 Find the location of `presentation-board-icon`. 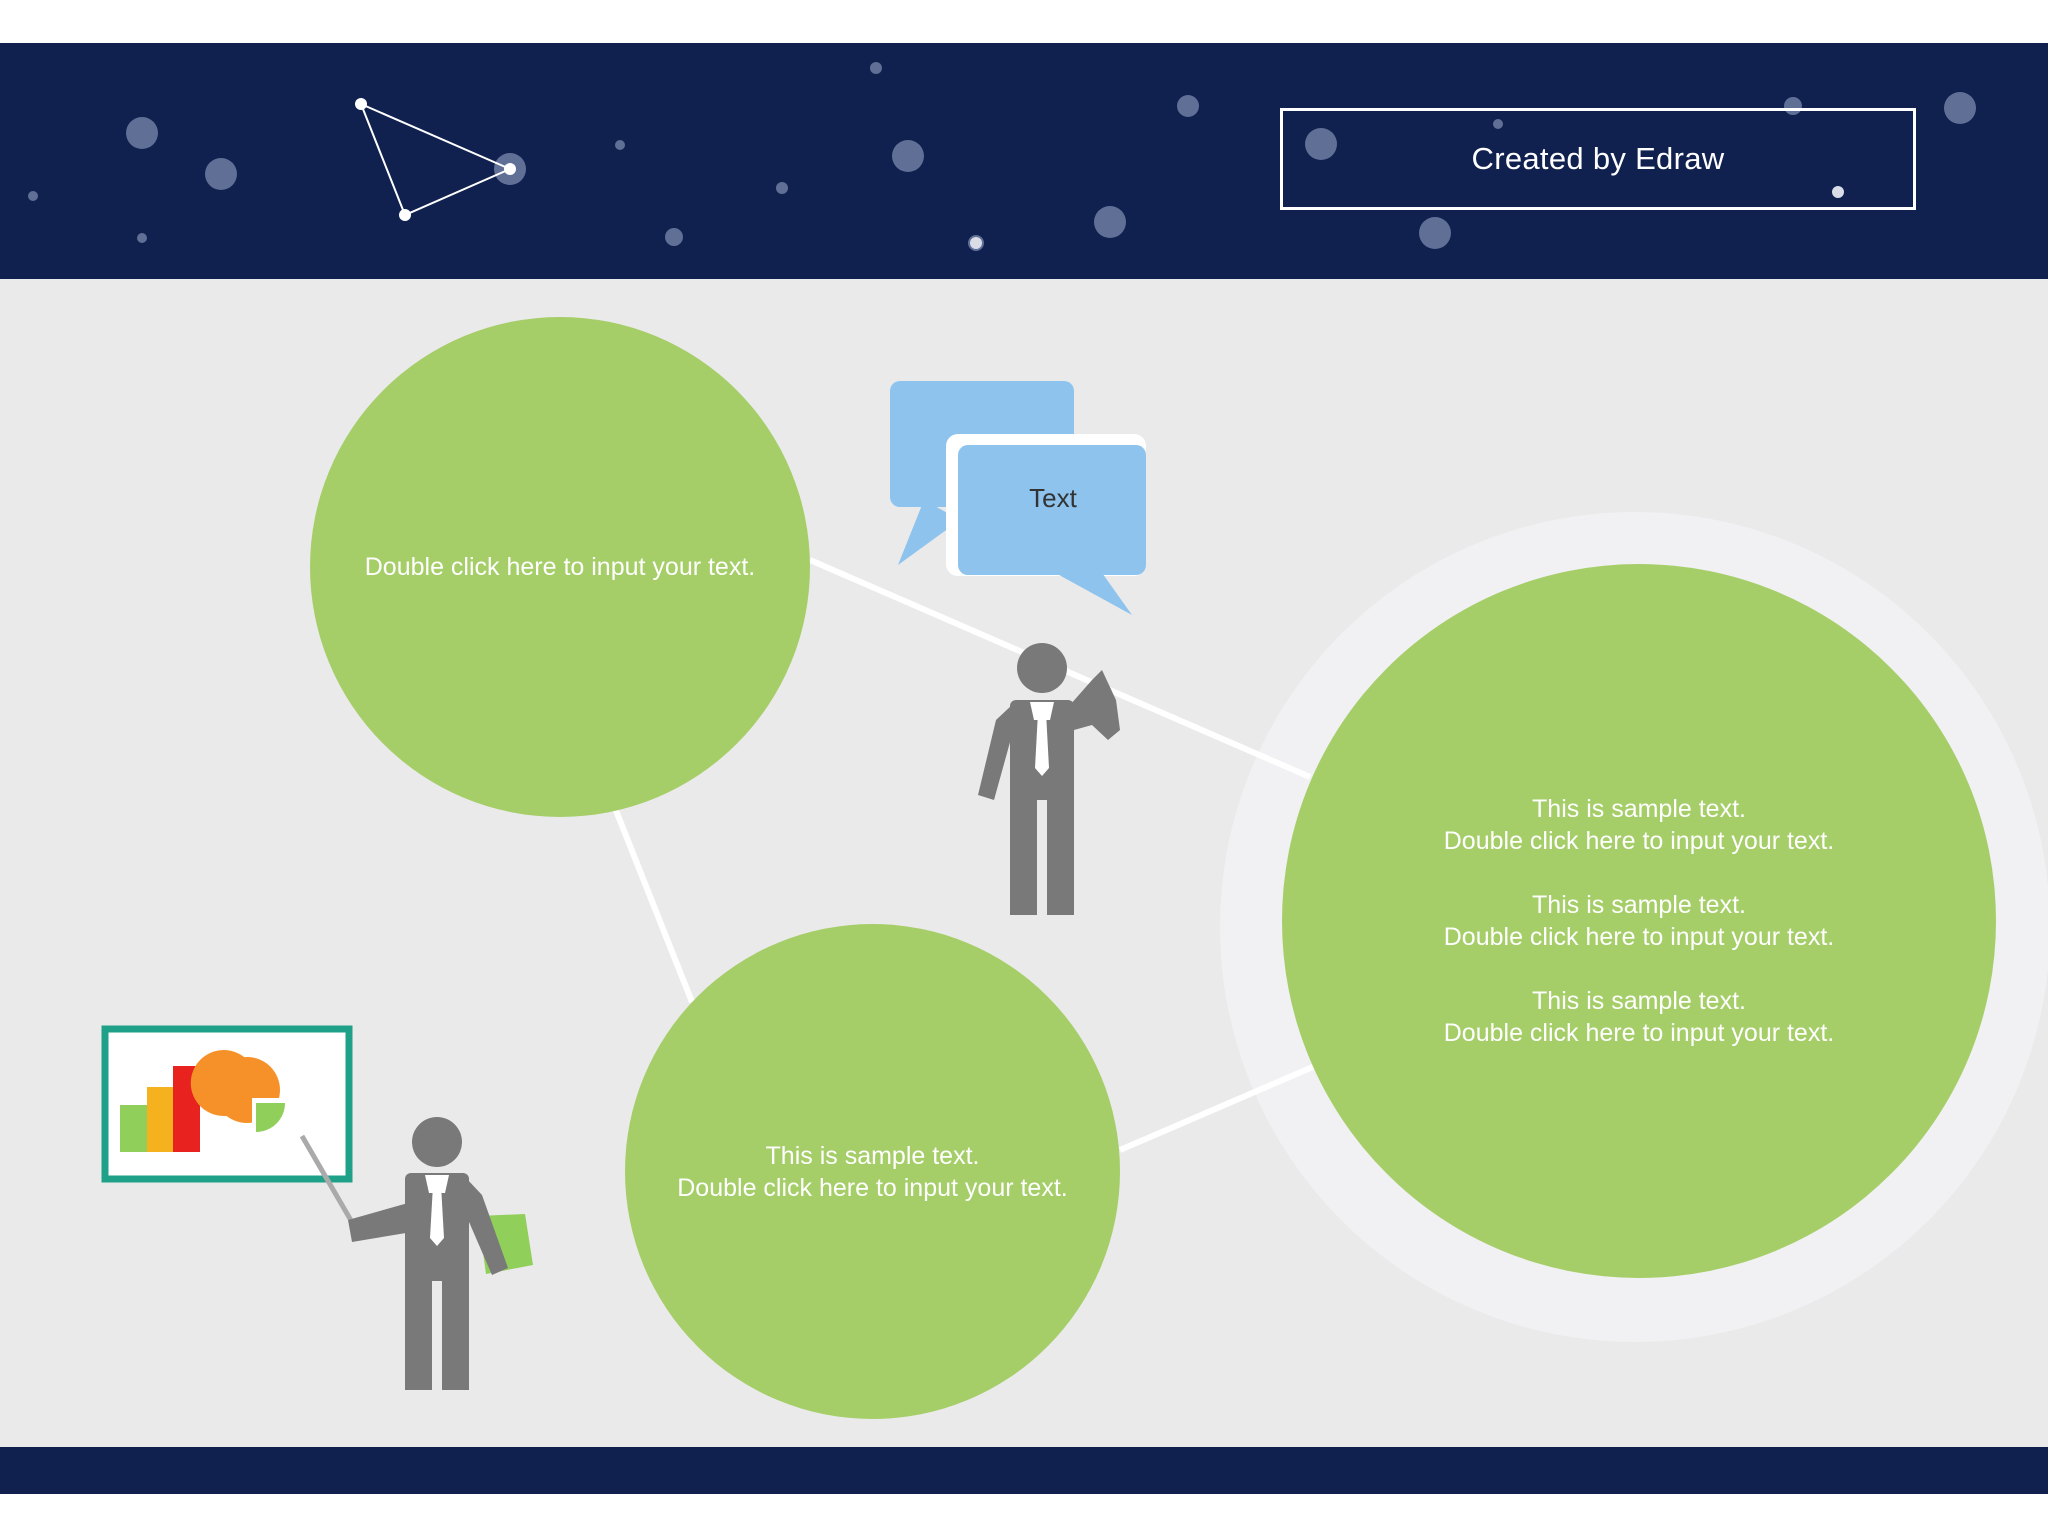

presentation-board-icon is located at coordinates (232, 1131).